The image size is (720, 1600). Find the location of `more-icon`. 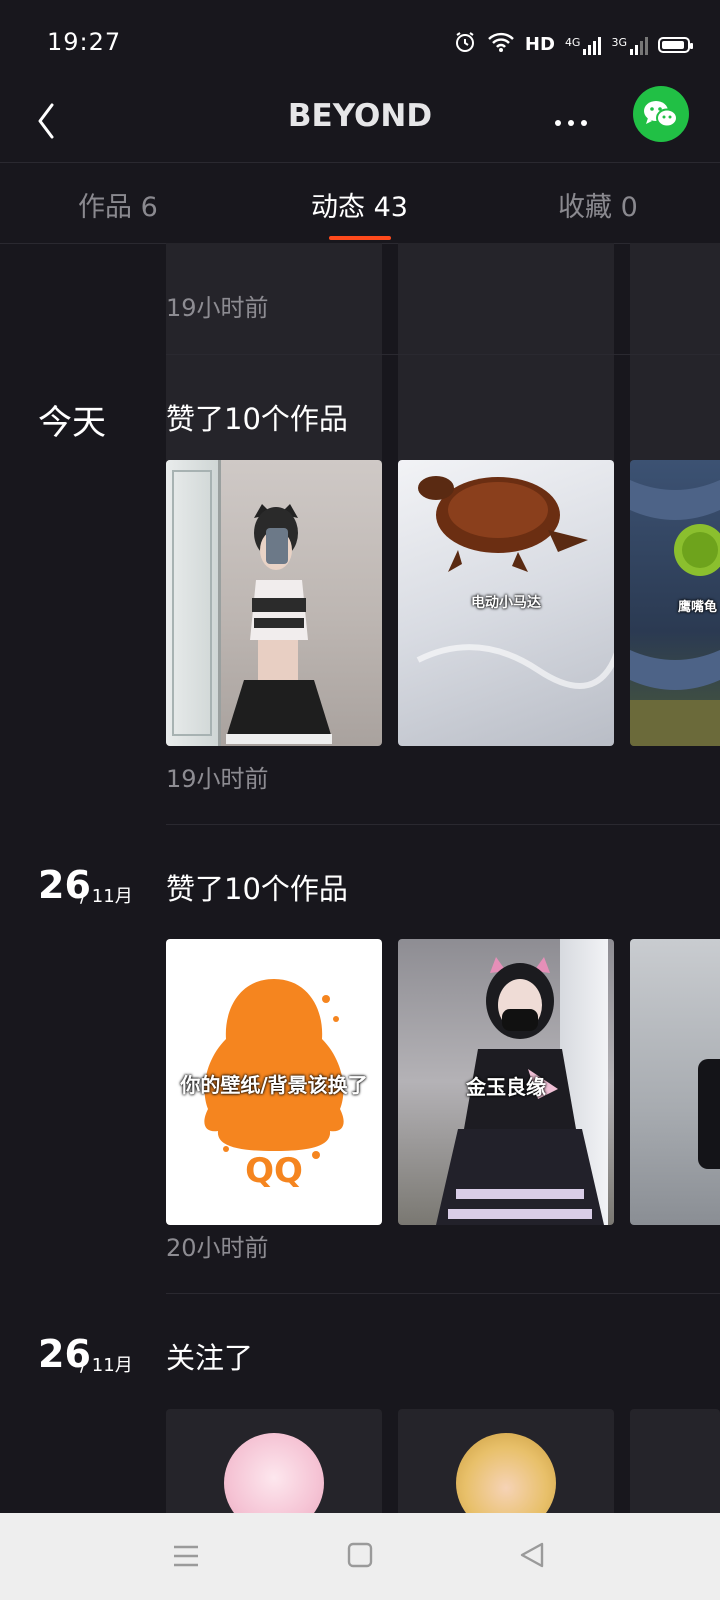

more-icon is located at coordinates (571, 123).